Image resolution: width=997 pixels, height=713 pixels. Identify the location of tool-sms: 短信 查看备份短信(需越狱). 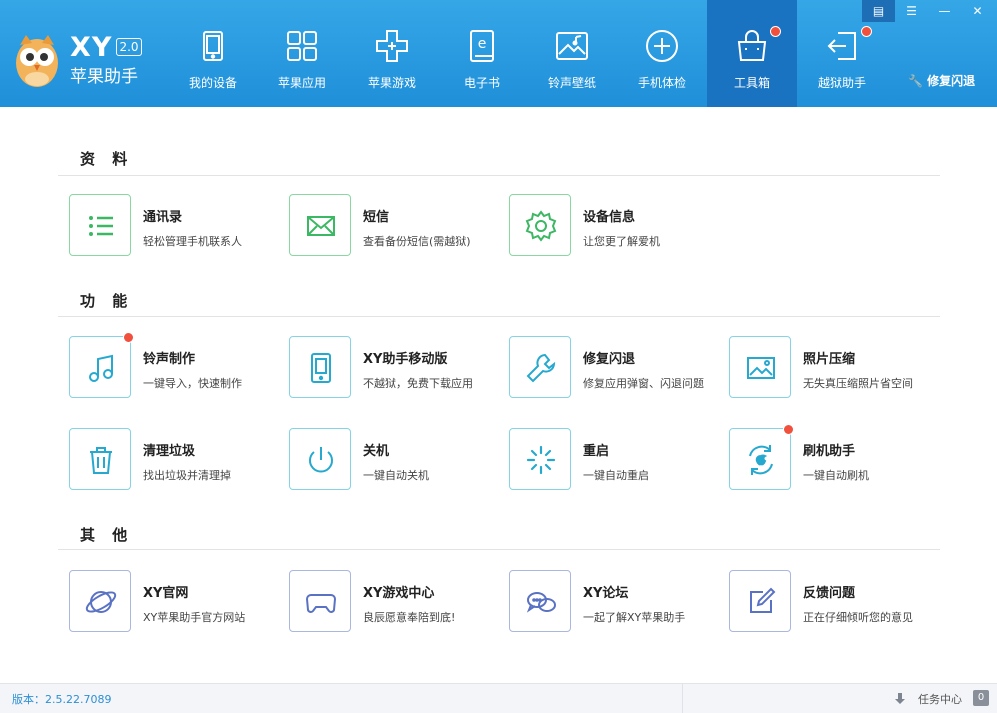
(399, 226).